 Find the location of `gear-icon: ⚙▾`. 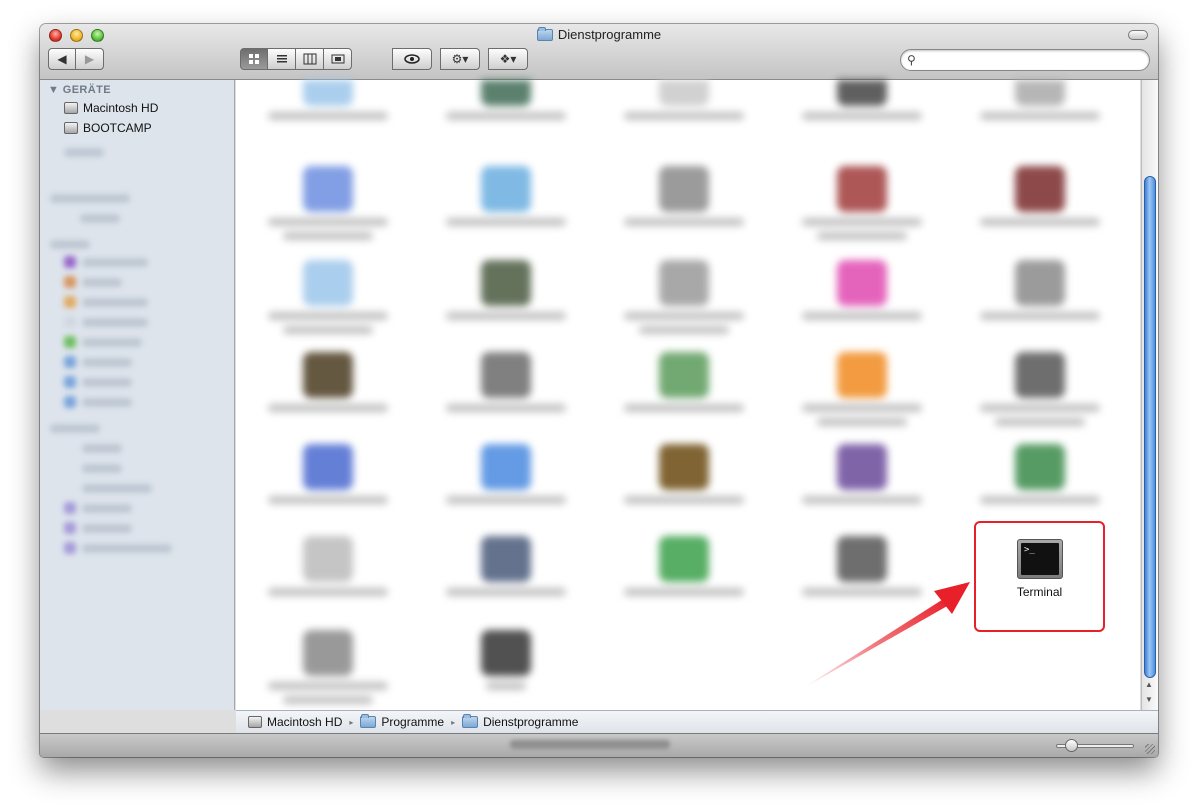

gear-icon: ⚙▾ is located at coordinates (460, 59).